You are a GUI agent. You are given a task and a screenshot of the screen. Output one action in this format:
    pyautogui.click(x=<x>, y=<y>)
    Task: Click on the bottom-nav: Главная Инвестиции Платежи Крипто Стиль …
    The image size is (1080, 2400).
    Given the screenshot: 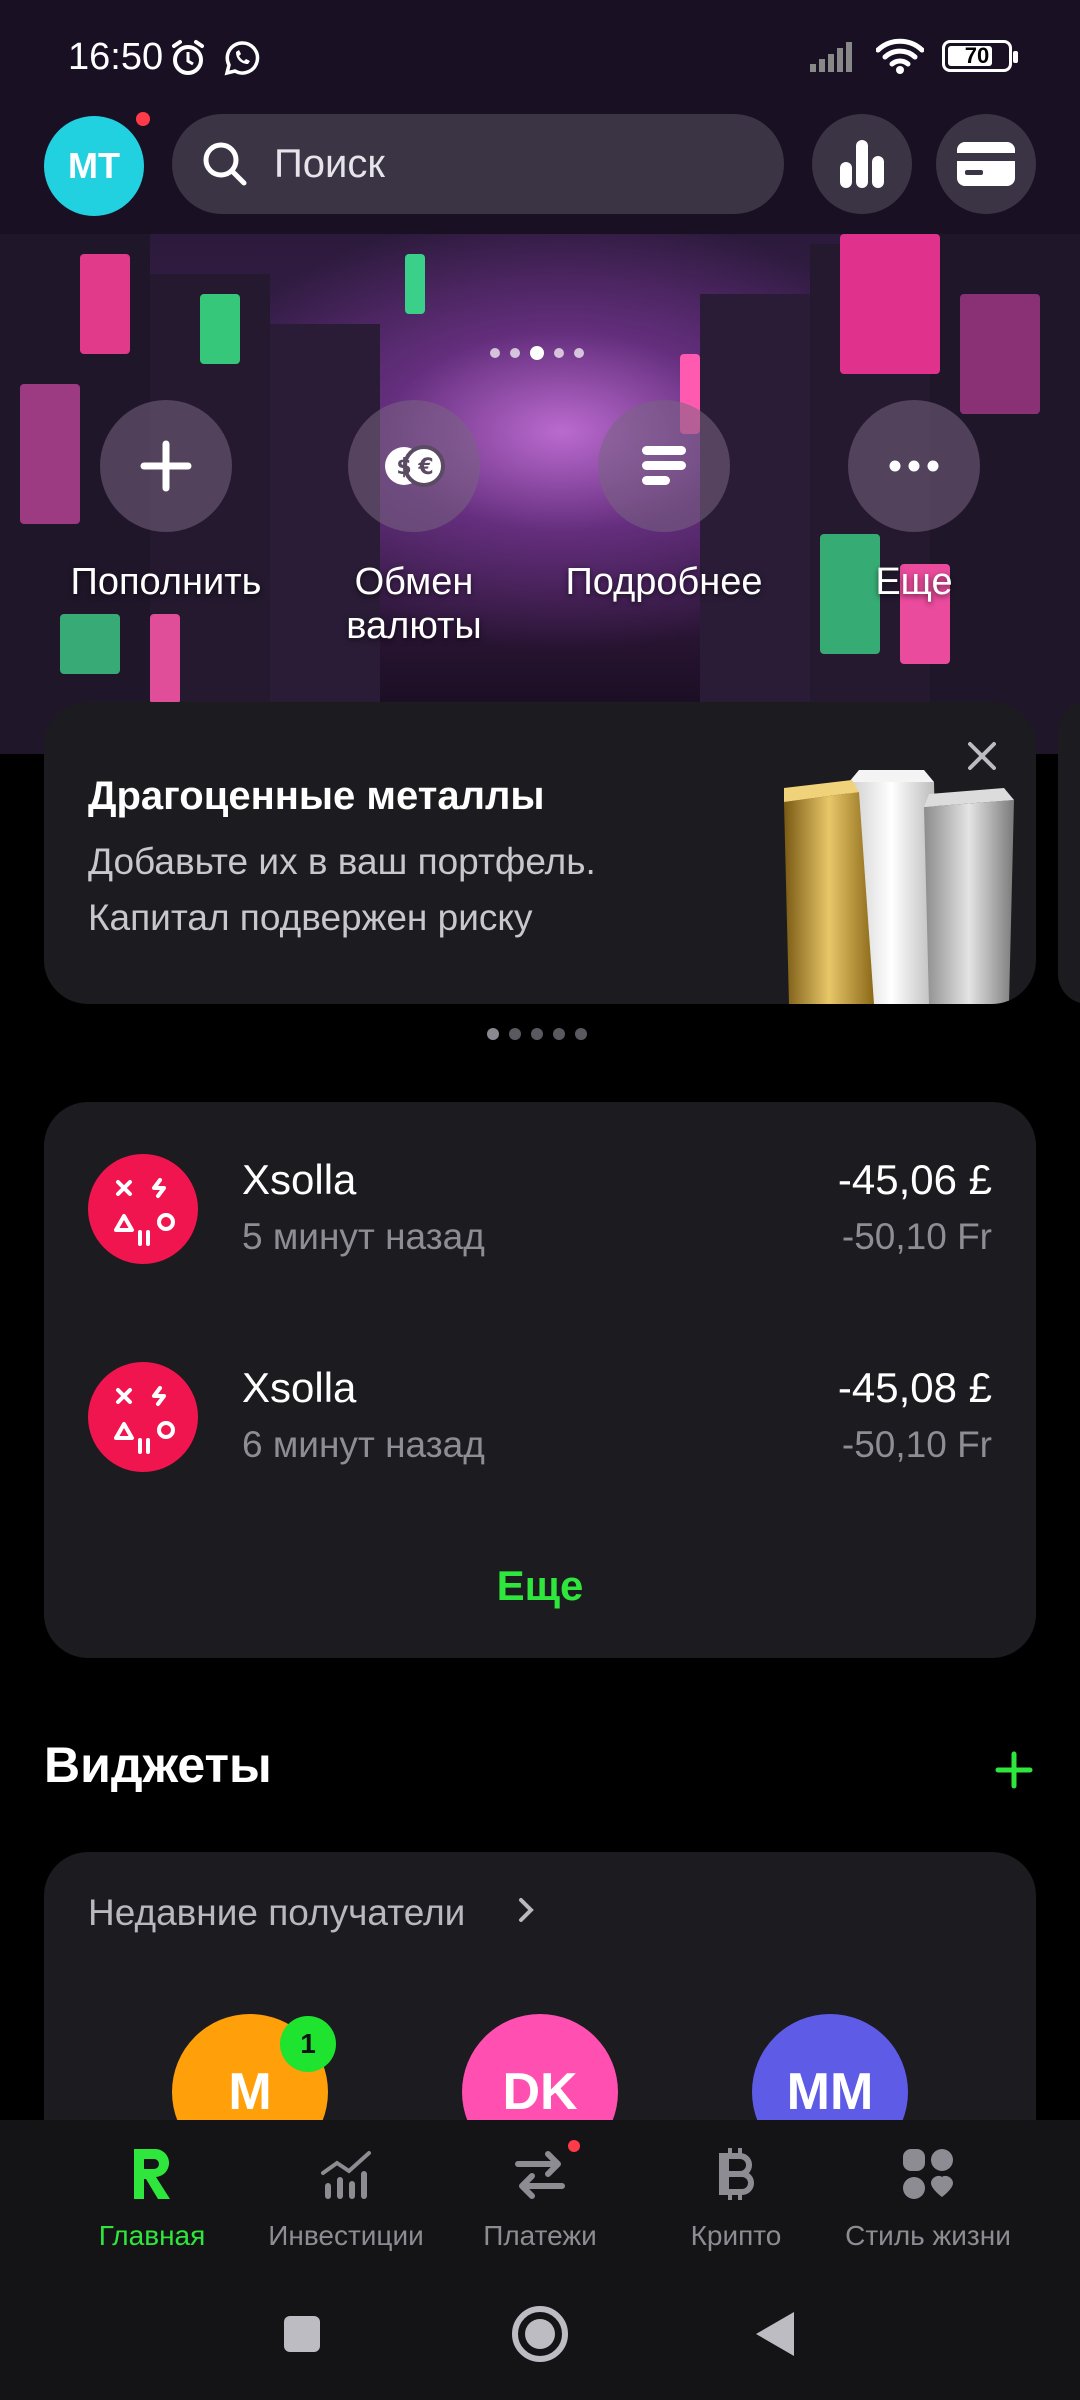 What is the action you would take?
    pyautogui.click(x=540, y=2200)
    